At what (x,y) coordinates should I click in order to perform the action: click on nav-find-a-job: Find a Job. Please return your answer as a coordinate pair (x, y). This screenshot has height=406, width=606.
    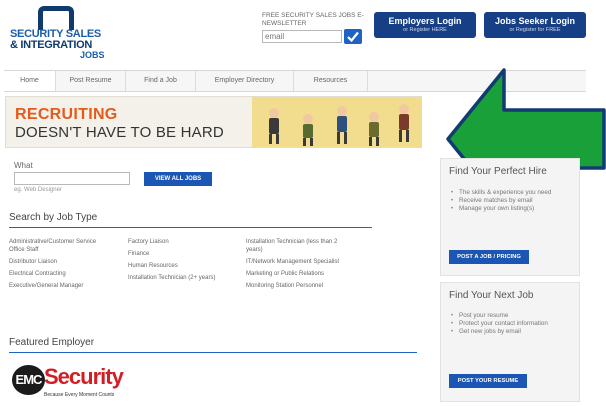
    Looking at the image, I should click on (161, 81).